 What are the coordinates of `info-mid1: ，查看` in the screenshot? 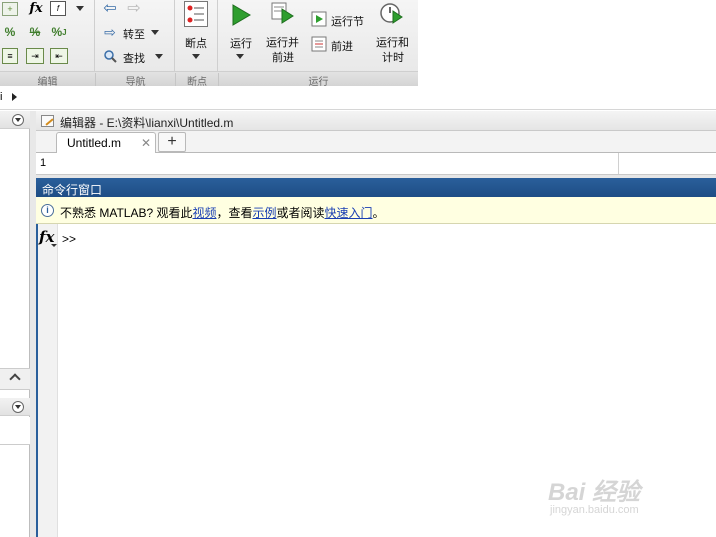 It's located at (234, 213).